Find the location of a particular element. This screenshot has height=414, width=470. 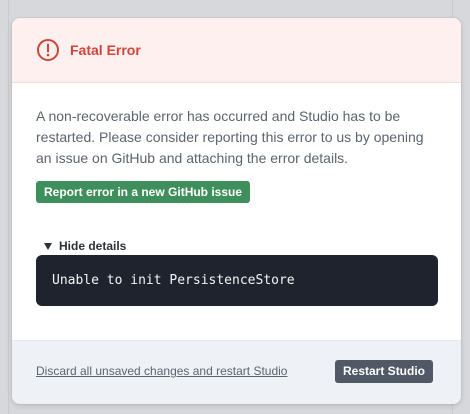

report-github-issue-button: Report error in a new GitHub issue is located at coordinates (143, 192).